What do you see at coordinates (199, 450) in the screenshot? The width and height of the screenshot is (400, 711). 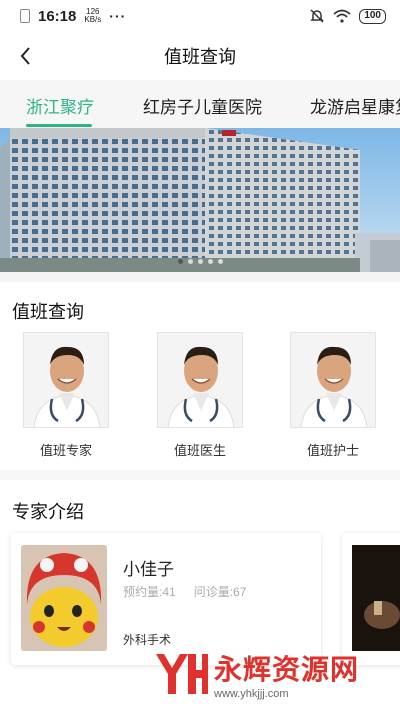 I see `duty-doctor-label: 值班医生` at bounding box center [199, 450].